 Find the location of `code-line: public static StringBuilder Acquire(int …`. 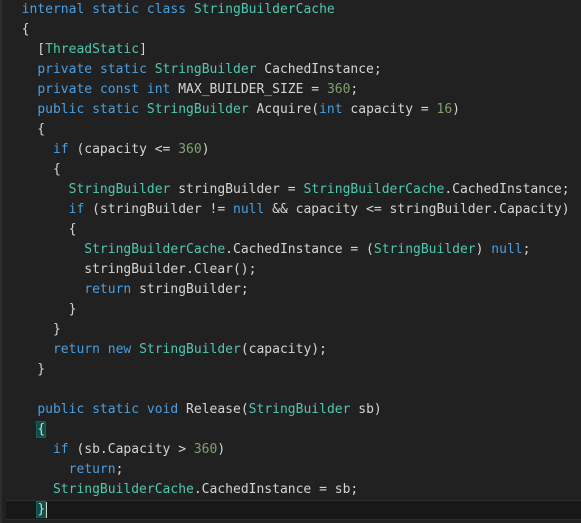

code-line: public static StringBuilder Acquire(int … is located at coordinates (293, 110).